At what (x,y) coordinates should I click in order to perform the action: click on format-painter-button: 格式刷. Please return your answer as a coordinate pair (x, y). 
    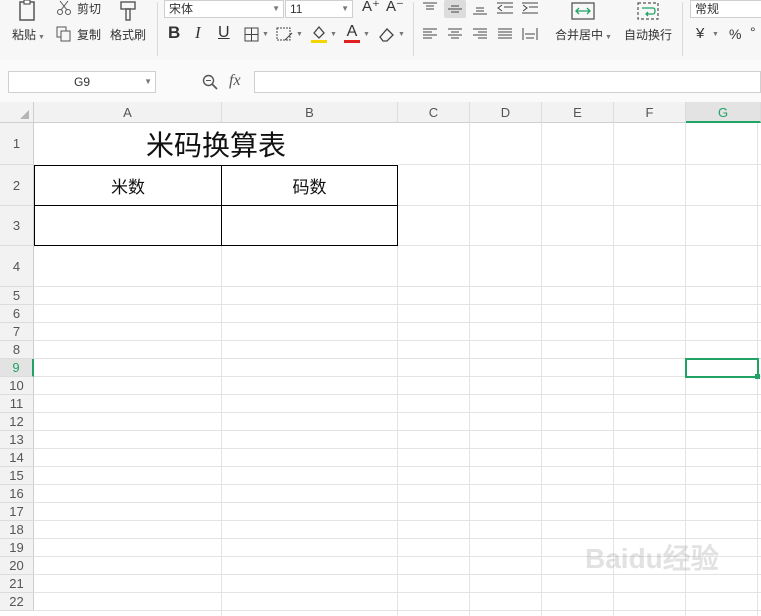
    Looking at the image, I should click on (128, 35).